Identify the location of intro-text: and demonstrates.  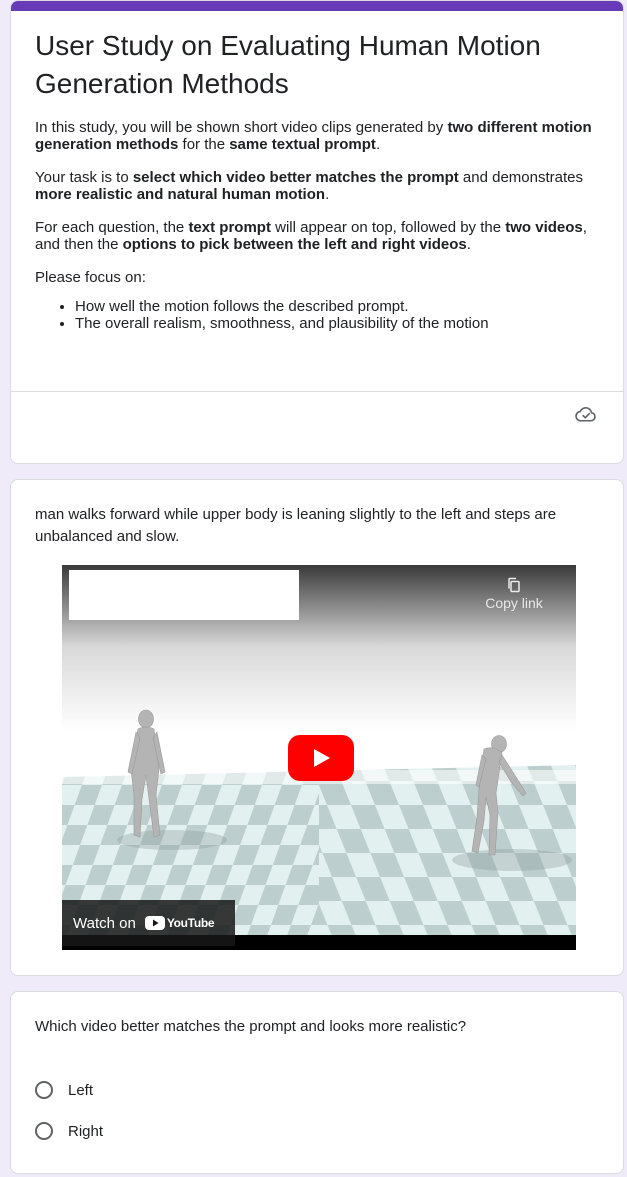
(521, 177).